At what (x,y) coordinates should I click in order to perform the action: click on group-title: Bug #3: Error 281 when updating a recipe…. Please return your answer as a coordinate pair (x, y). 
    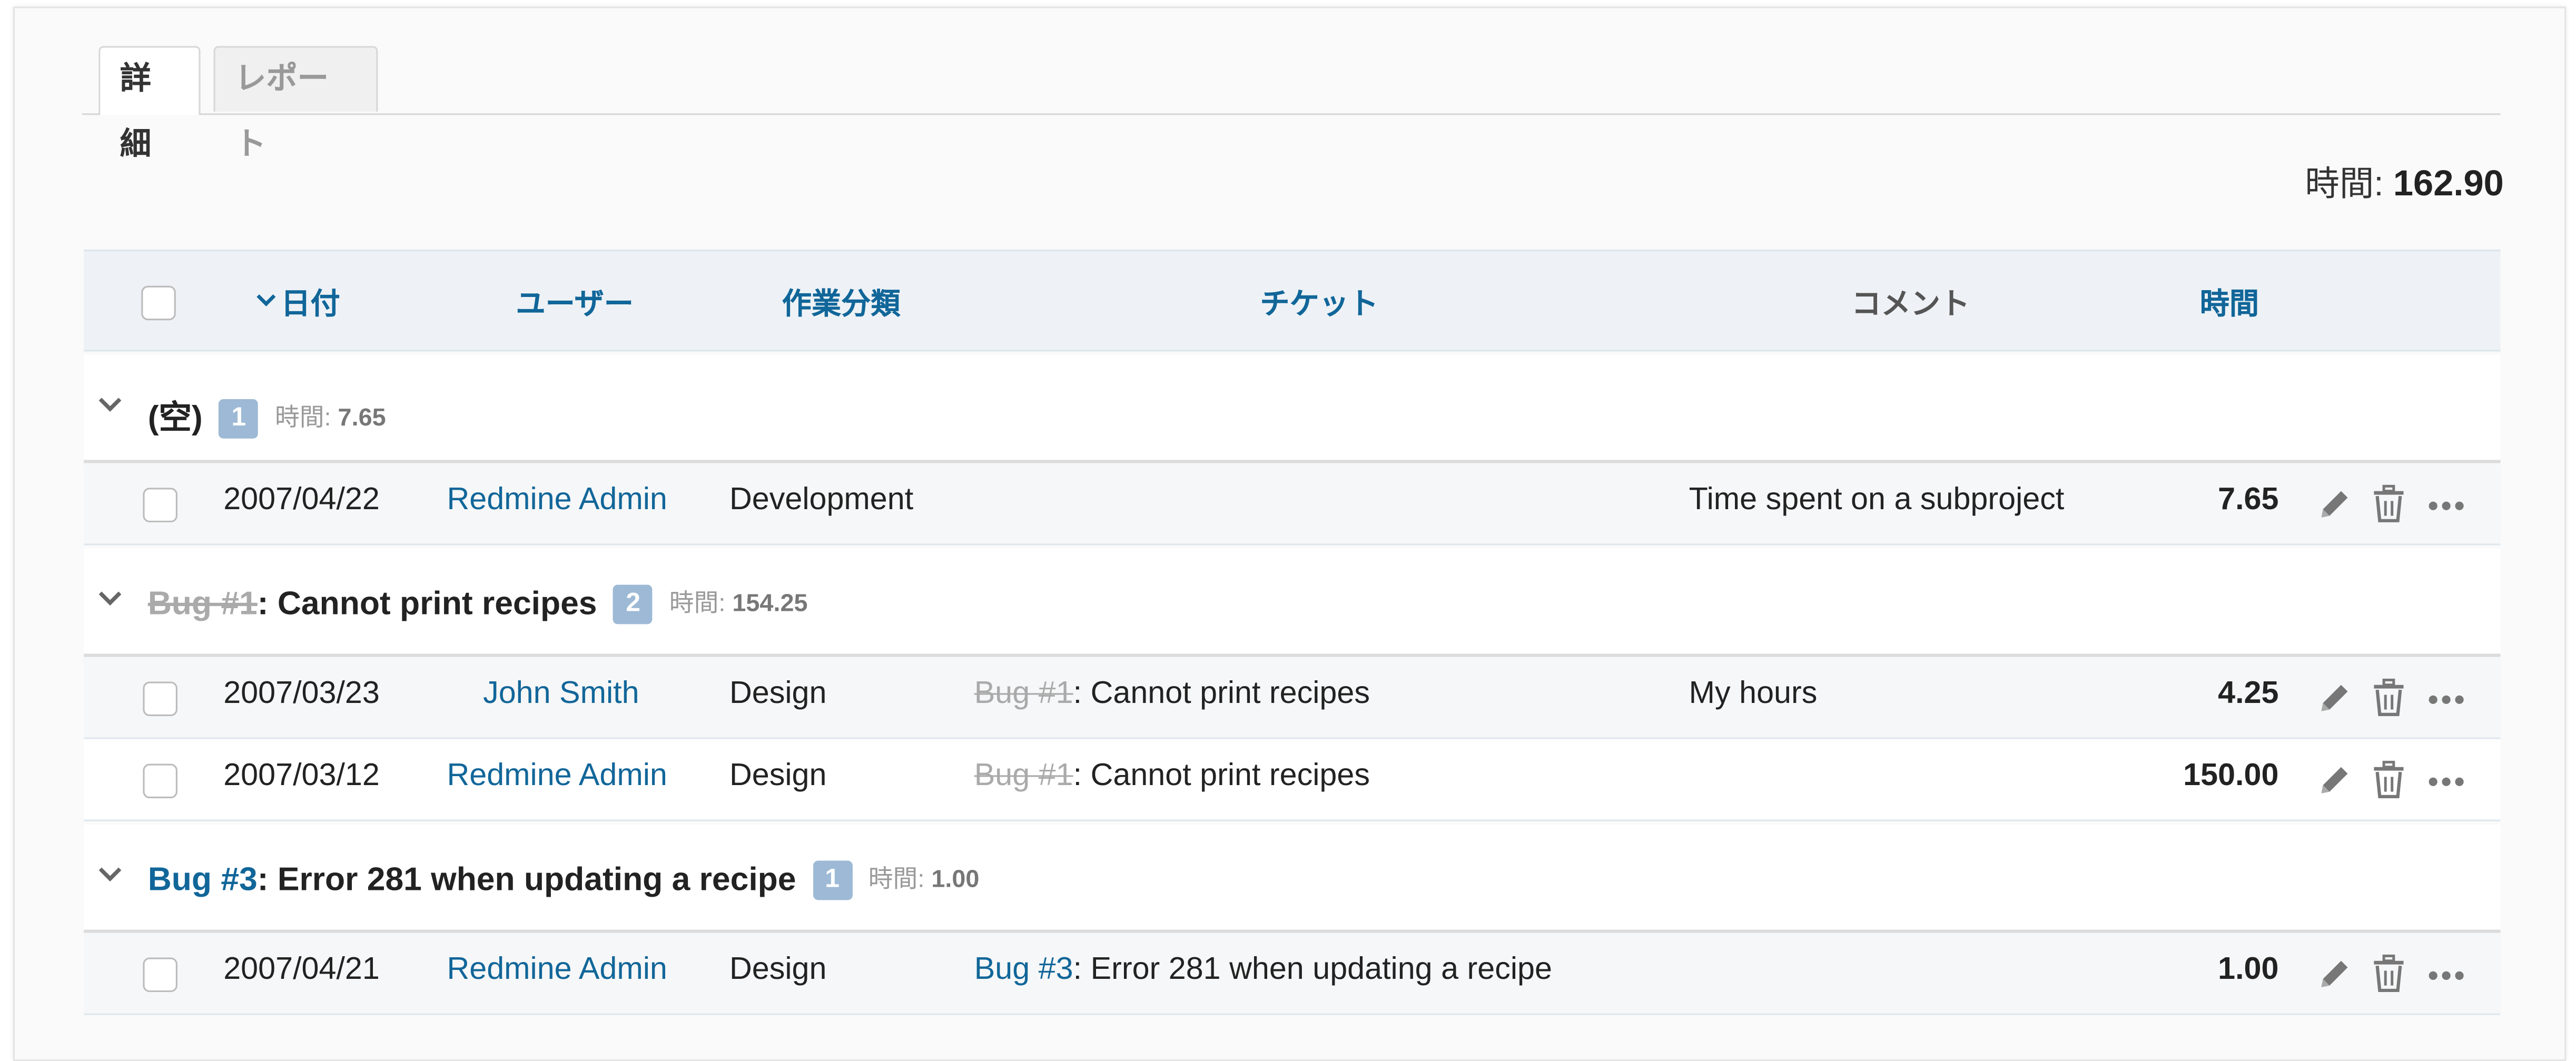
    Looking at the image, I should click on (564, 880).